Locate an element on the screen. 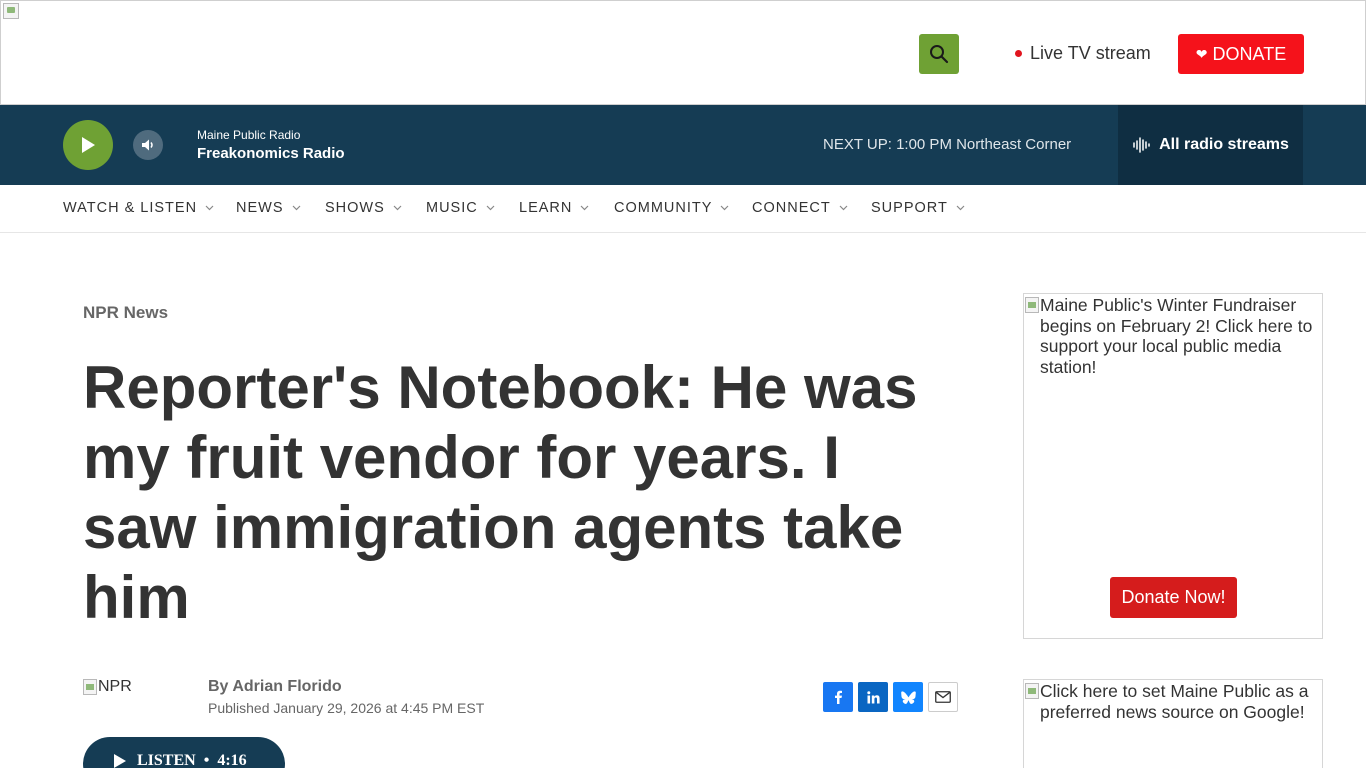  program-name: Freakonomics Radio is located at coordinates (271, 153).